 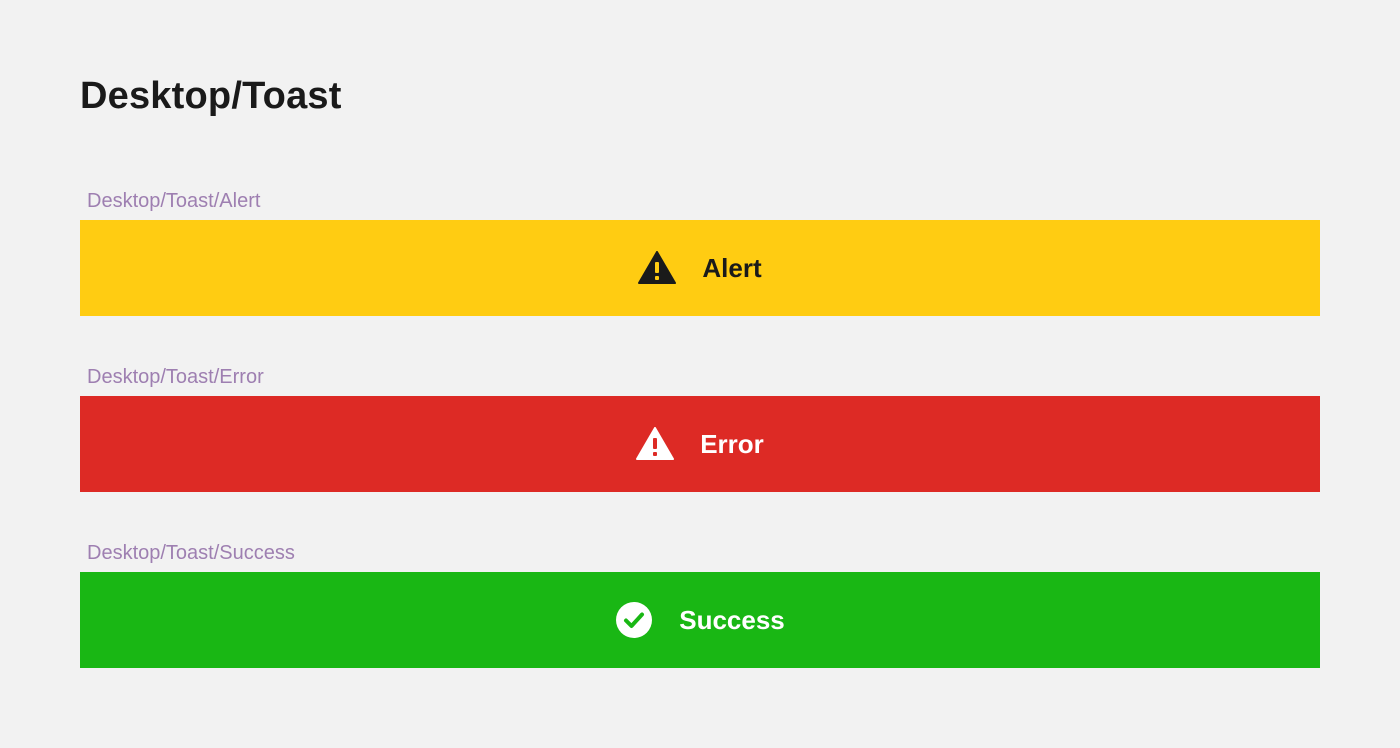 I want to click on frame-label-success: Desktop/Toast/Success, so click(x=191, y=553).